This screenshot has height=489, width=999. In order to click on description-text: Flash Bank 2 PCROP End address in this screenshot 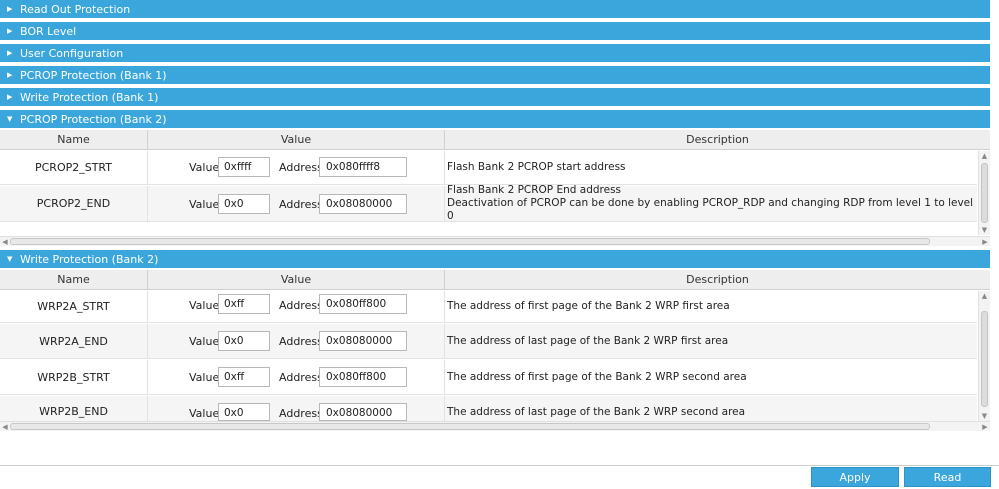, I will do `click(534, 190)`.